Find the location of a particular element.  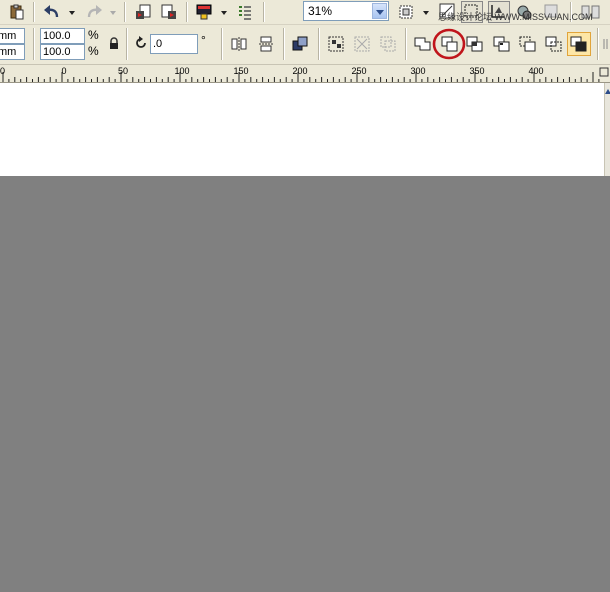

rotation-unit: ° is located at coordinates (203, 40).